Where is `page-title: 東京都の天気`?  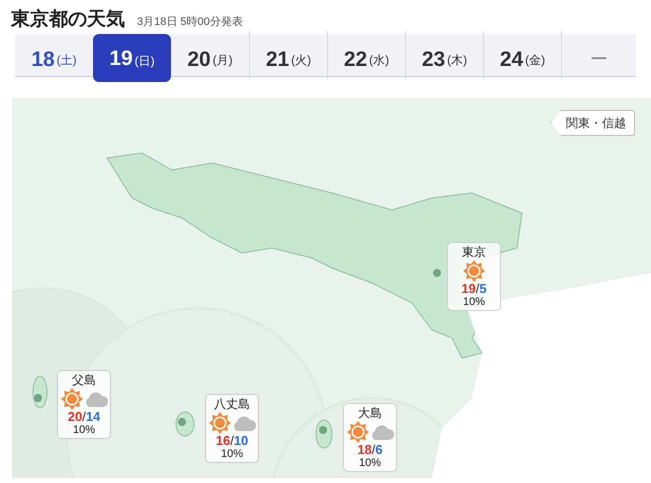
page-title: 東京都の天気 is located at coordinates (68, 20).